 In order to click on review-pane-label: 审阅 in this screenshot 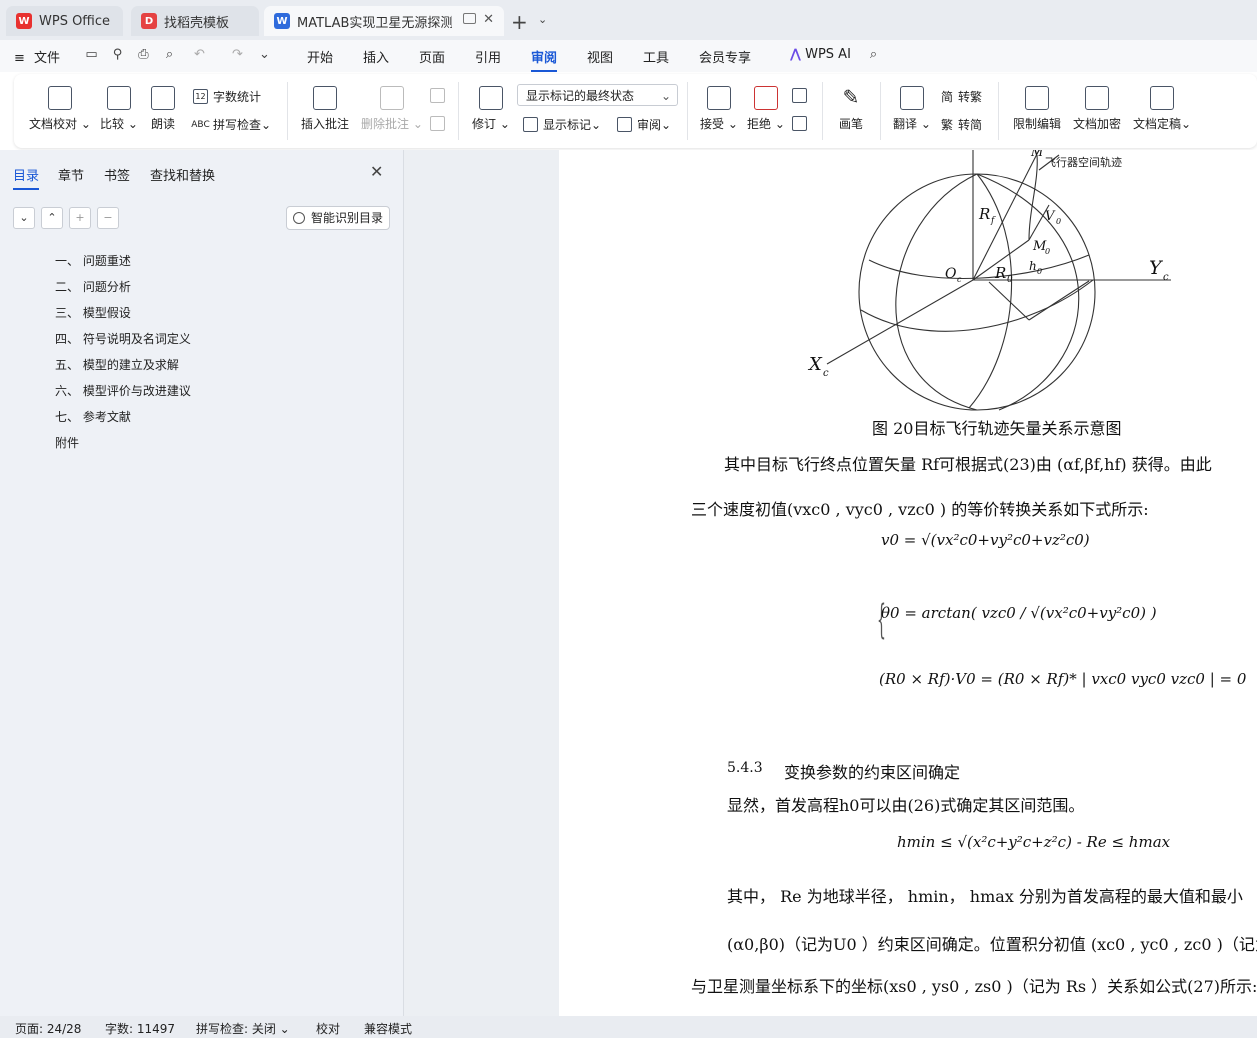, I will do `click(649, 125)`.